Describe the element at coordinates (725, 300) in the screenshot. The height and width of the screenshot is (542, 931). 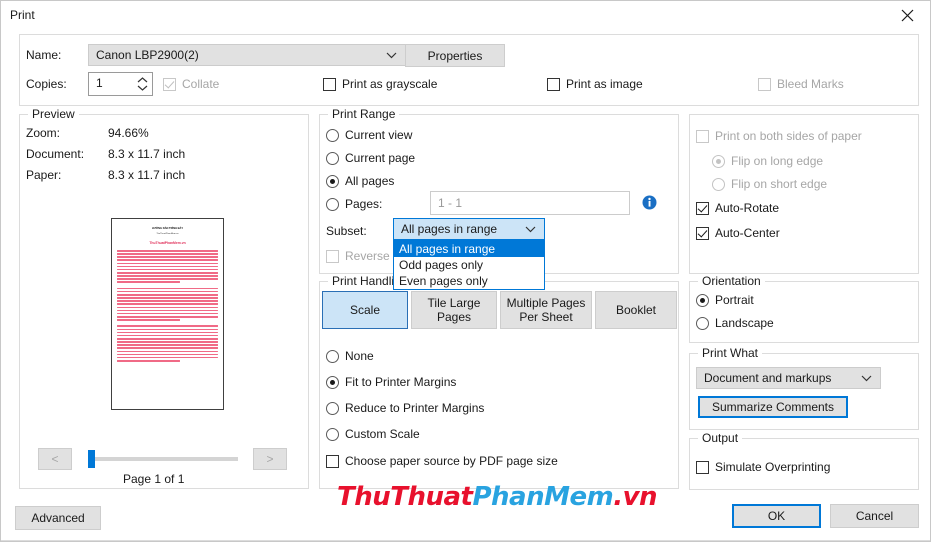
I see `radio-portrait: Portrait` at that location.